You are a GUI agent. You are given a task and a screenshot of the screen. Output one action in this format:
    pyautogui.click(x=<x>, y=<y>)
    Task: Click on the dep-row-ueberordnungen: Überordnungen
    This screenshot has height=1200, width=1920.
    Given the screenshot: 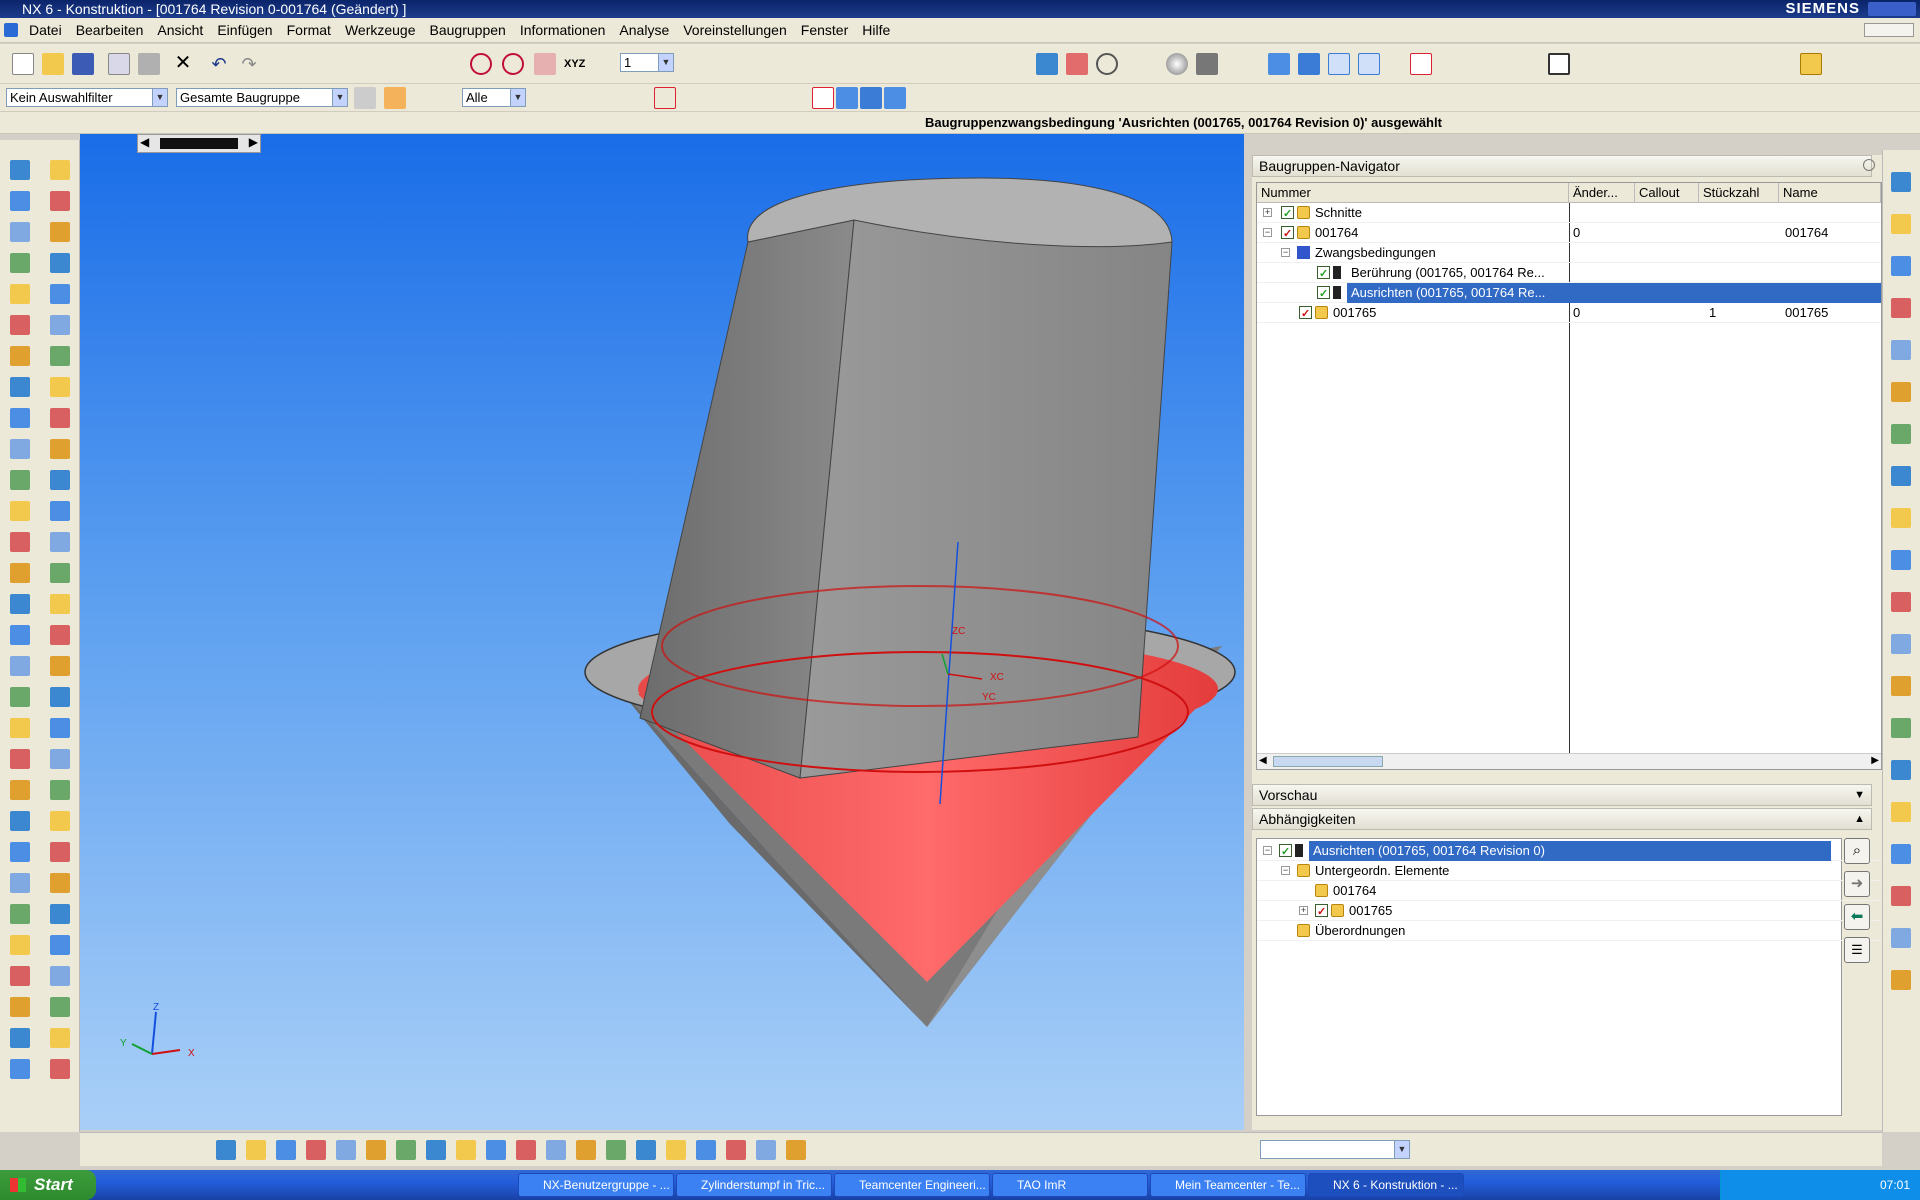 What is the action you would take?
    pyautogui.click(x=1569, y=931)
    